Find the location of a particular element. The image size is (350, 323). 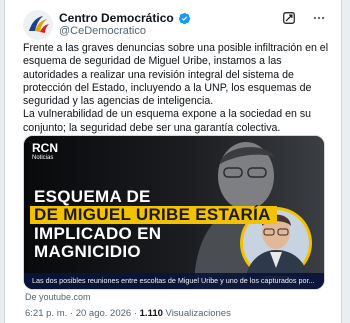

centro-democratico-logo-icon is located at coordinates (38, 25).